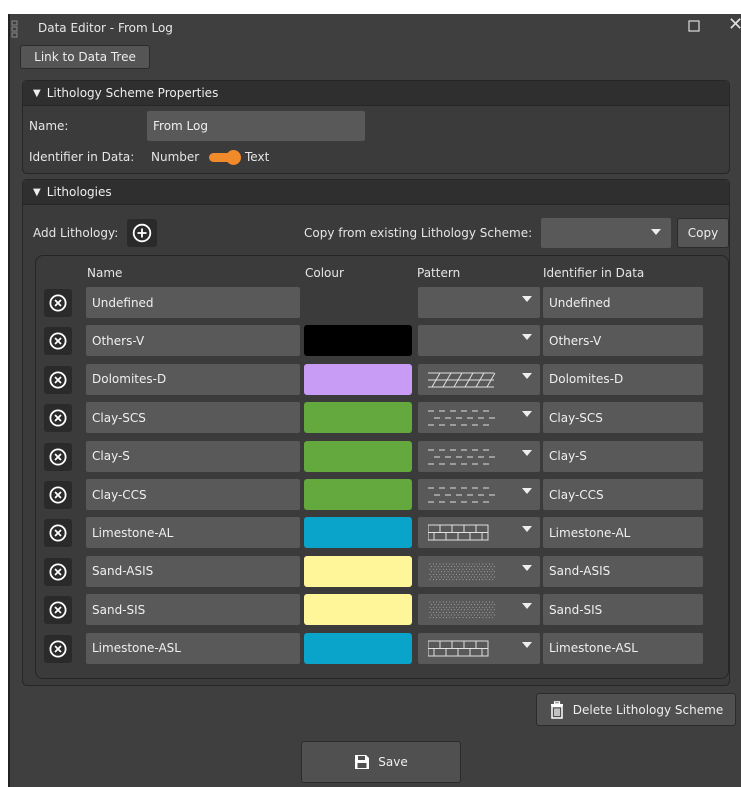  Describe the element at coordinates (85, 57) in the screenshot. I see `link-to-data-tree-button: Link to Data Tree` at that location.